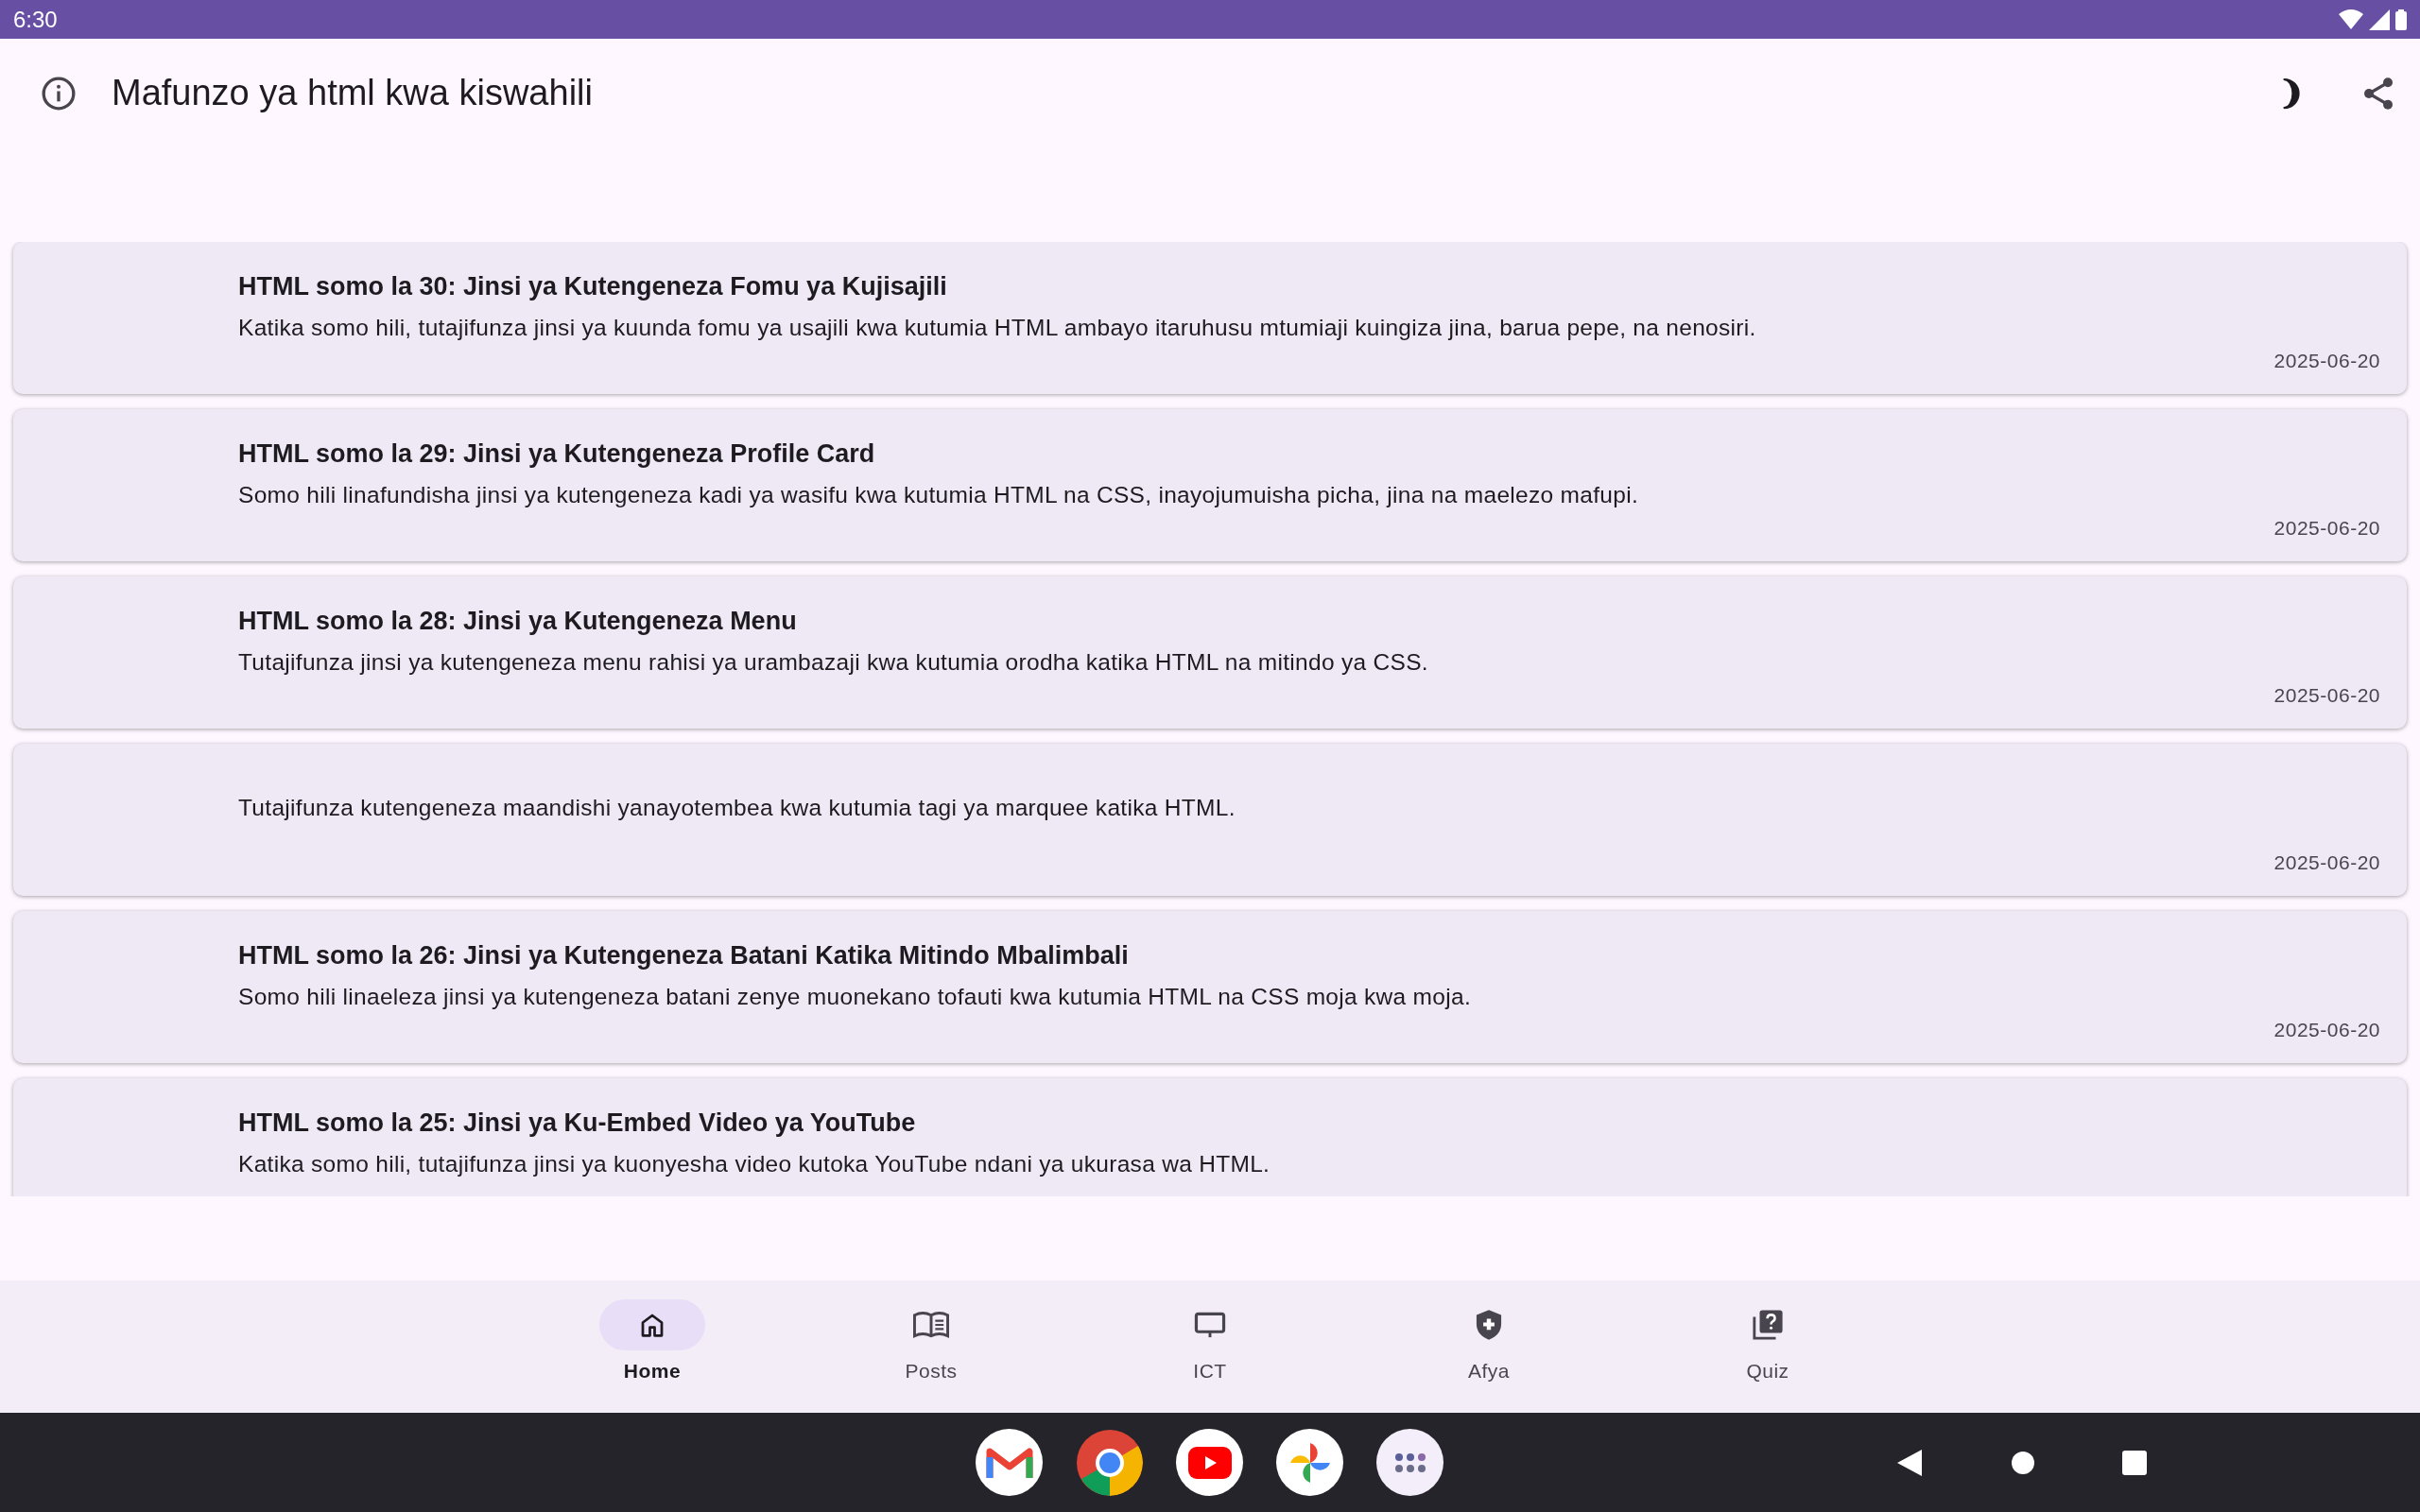 This screenshot has width=2420, height=1512. What do you see at coordinates (1910, 1462) in the screenshot?
I see `back-icon` at bounding box center [1910, 1462].